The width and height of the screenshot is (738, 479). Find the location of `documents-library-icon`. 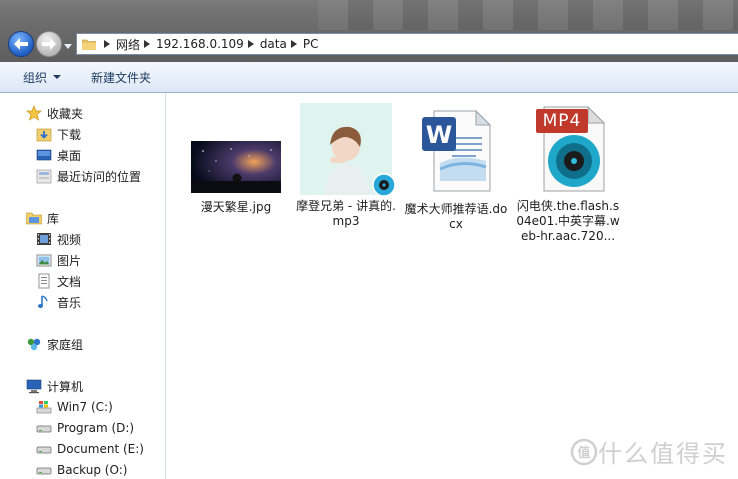

documents-library-icon is located at coordinates (44, 281).